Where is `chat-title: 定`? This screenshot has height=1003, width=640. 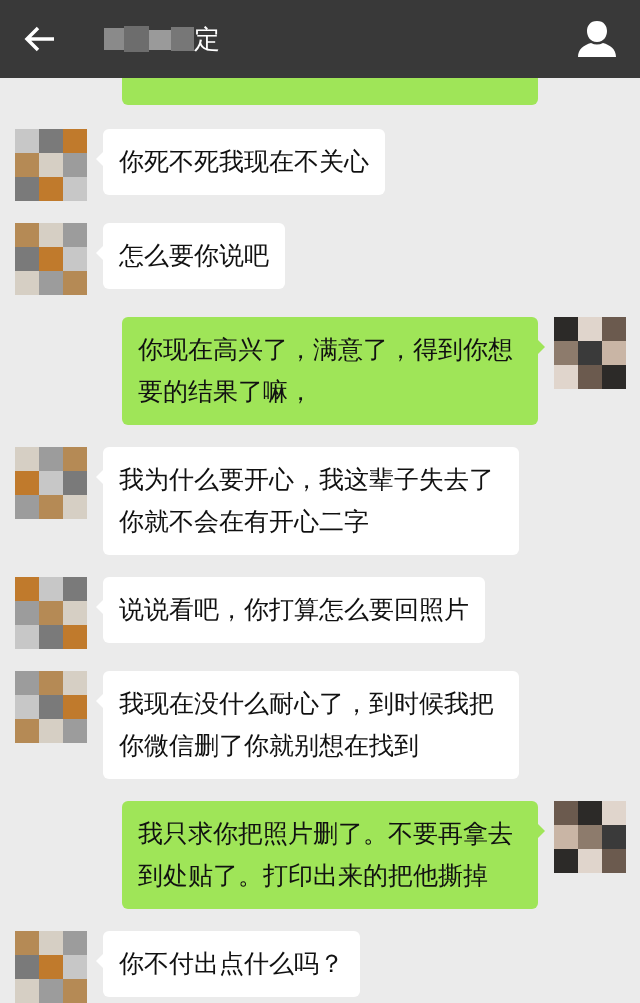
chat-title: 定 is located at coordinates (207, 39).